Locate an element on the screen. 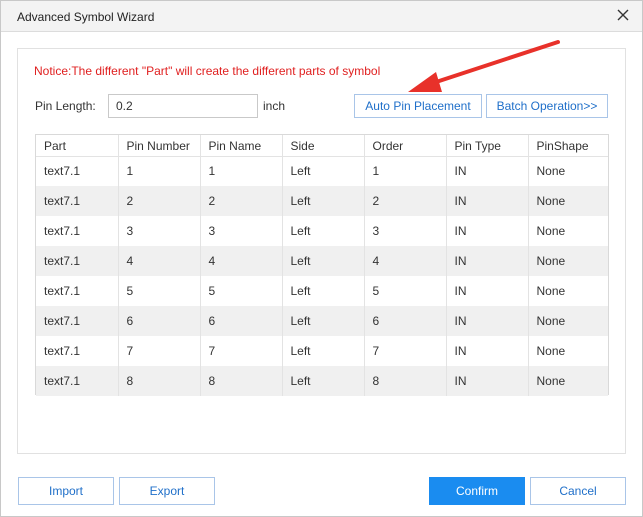 This screenshot has width=643, height=517. column-header-pin-number: Pin Number is located at coordinates (159, 146).